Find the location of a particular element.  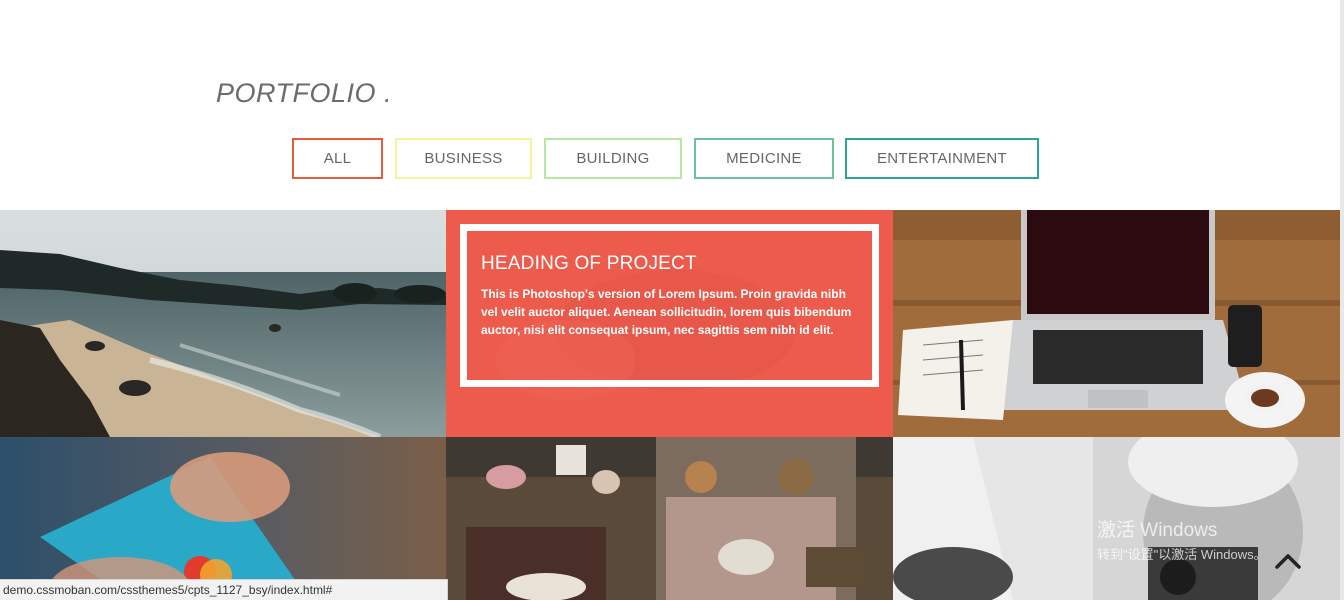

vintage-shop-image is located at coordinates (669, 518).